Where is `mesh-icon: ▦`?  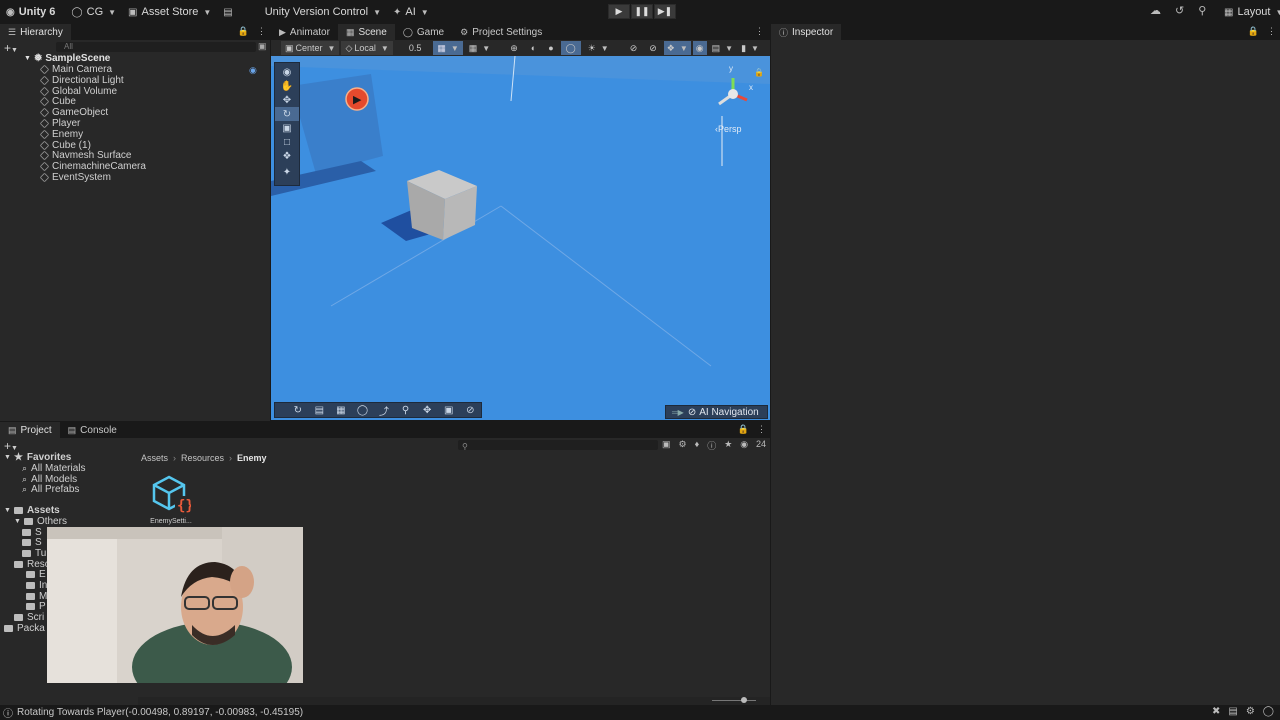 mesh-icon: ▦ is located at coordinates (341, 410).